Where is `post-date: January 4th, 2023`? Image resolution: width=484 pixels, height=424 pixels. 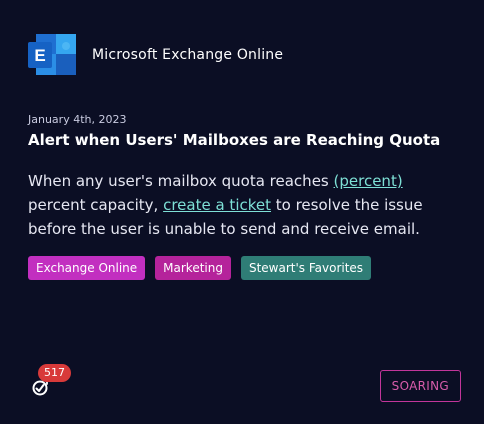 post-date: January 4th, 2023 is located at coordinates (77, 119).